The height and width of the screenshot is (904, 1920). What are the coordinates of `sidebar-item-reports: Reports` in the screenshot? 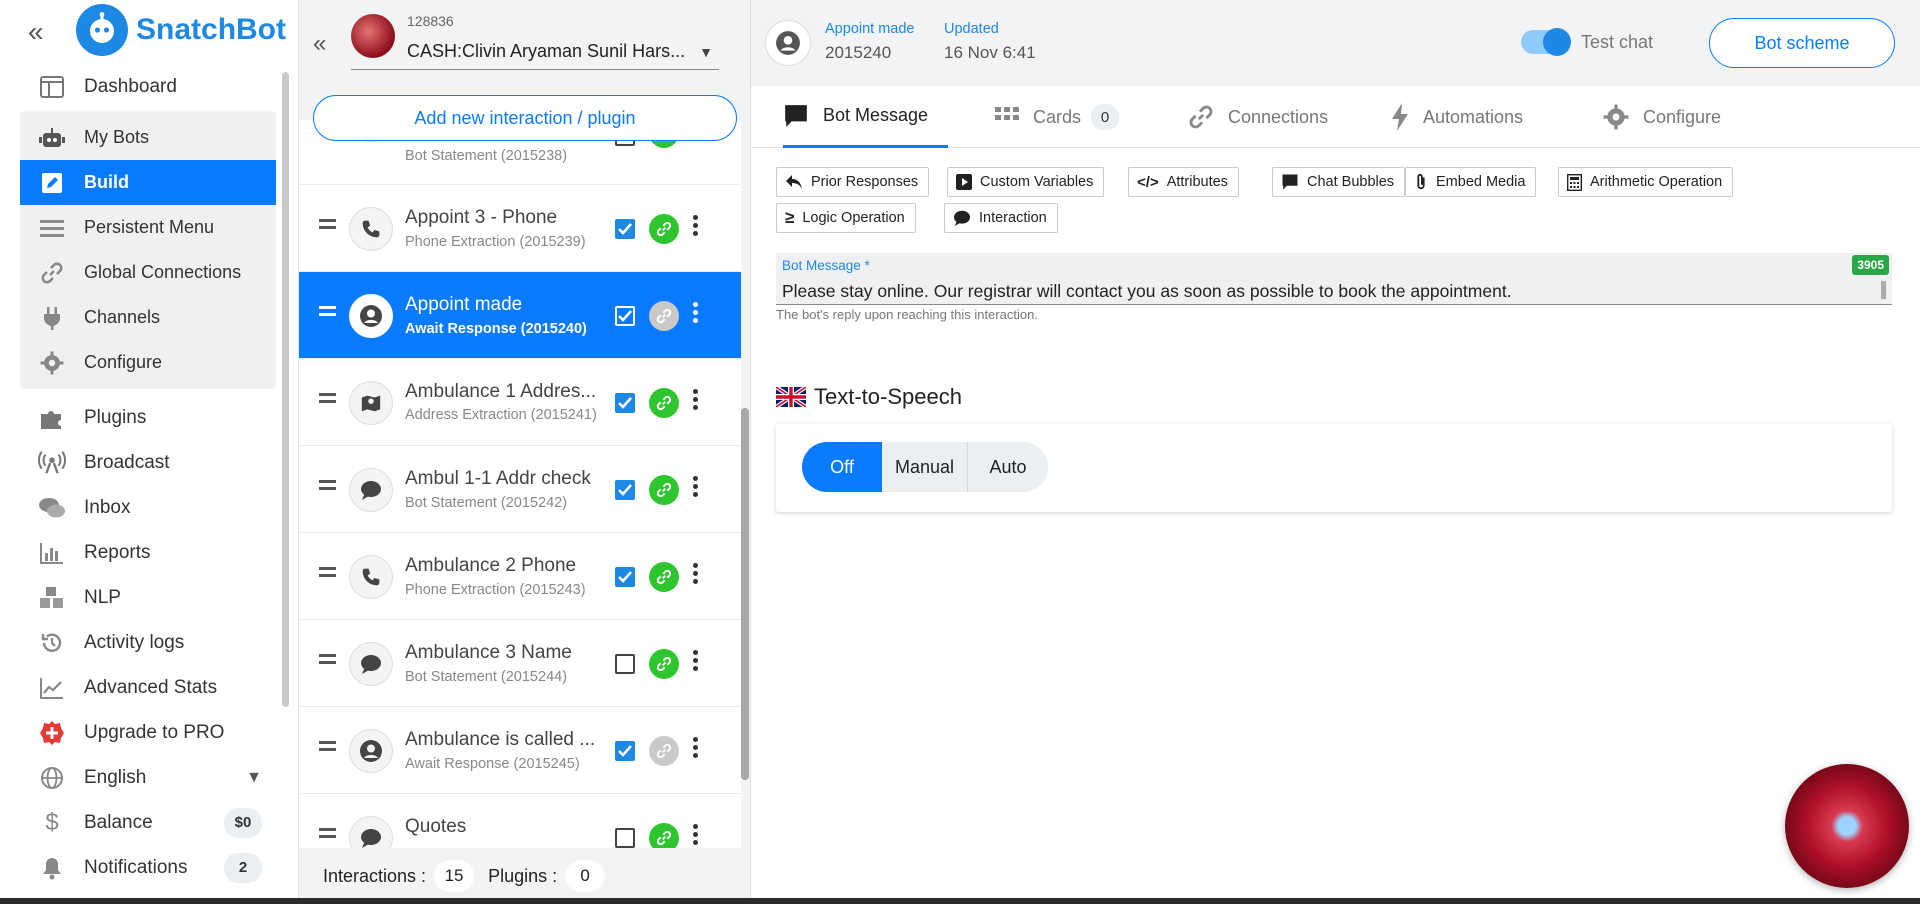 It's located at (148, 552).